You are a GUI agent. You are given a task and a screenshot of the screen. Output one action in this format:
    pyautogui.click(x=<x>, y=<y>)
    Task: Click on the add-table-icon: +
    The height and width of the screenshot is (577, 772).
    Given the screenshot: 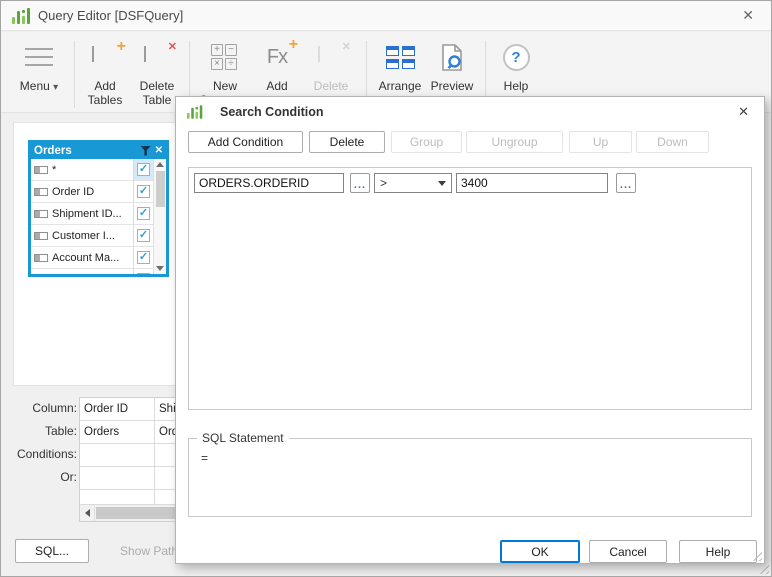 What is the action you would take?
    pyautogui.click(x=109, y=53)
    